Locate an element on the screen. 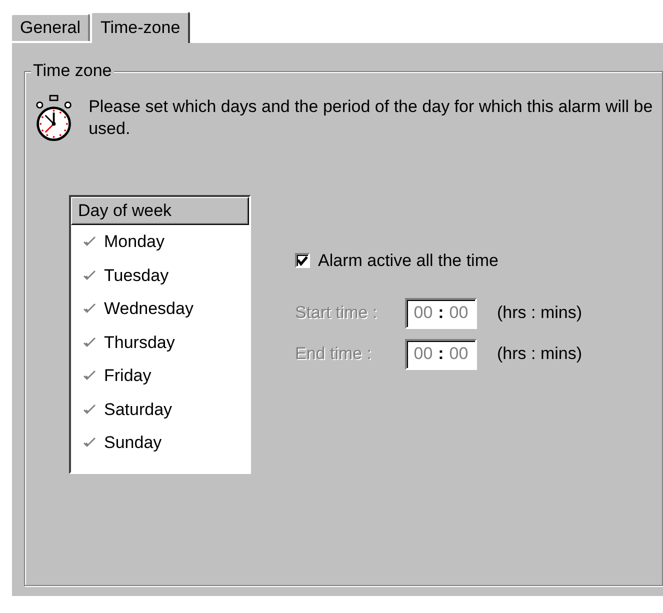 Image resolution: width=663 pixels, height=613 pixels. tab: Time-zone is located at coordinates (140, 27).